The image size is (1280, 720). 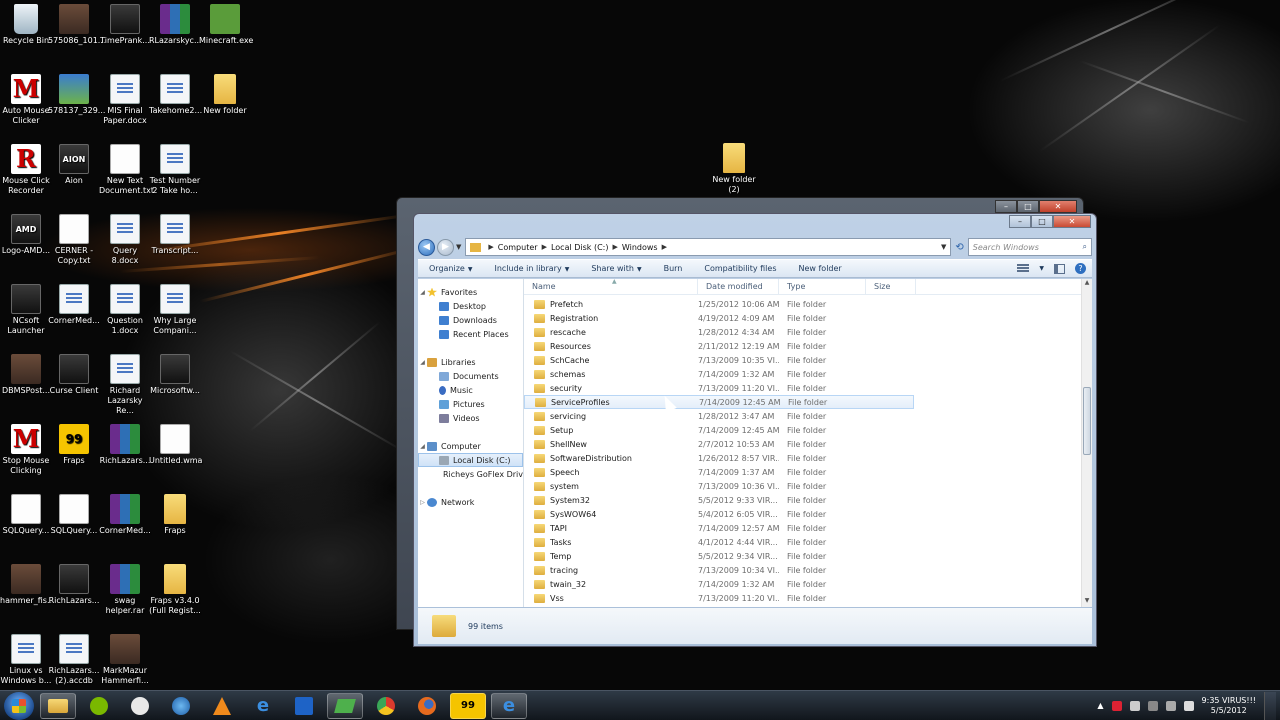 I want to click on desktop-icon-ncsoft-launcher: NCsoft Launcher, so click(x=26, y=310).